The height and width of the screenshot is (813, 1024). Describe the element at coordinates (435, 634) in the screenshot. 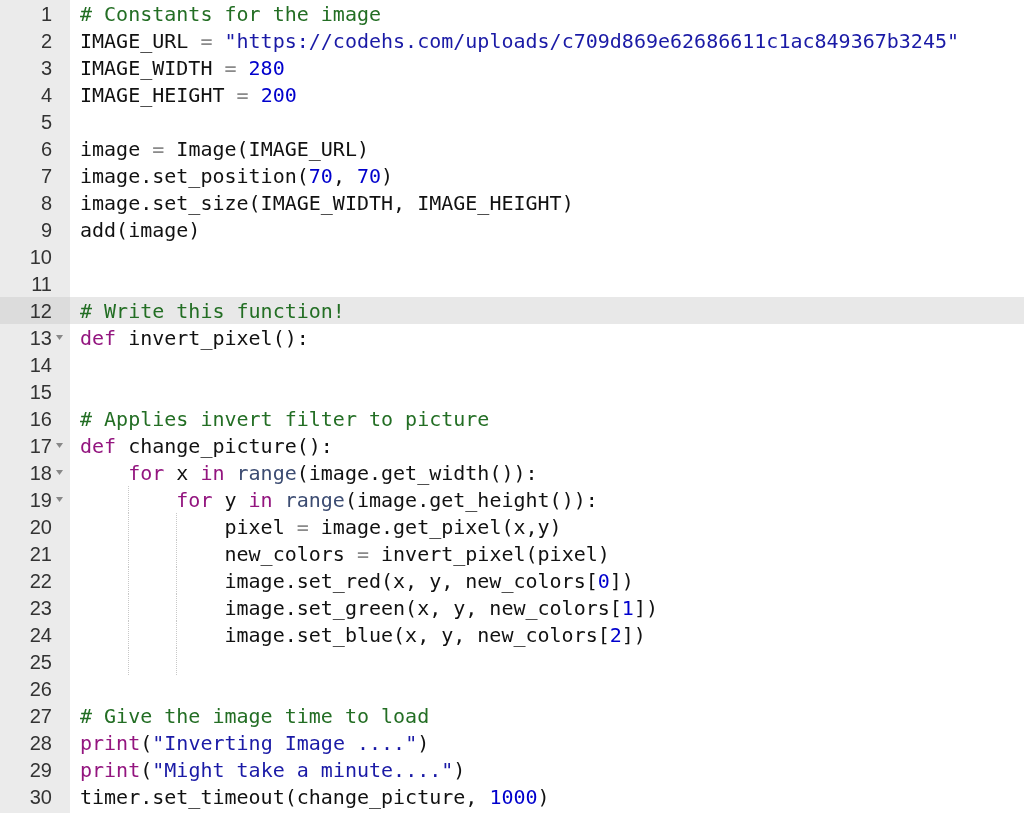

I see `code-line: image.set_blue(x, y, new_colors[2])` at that location.